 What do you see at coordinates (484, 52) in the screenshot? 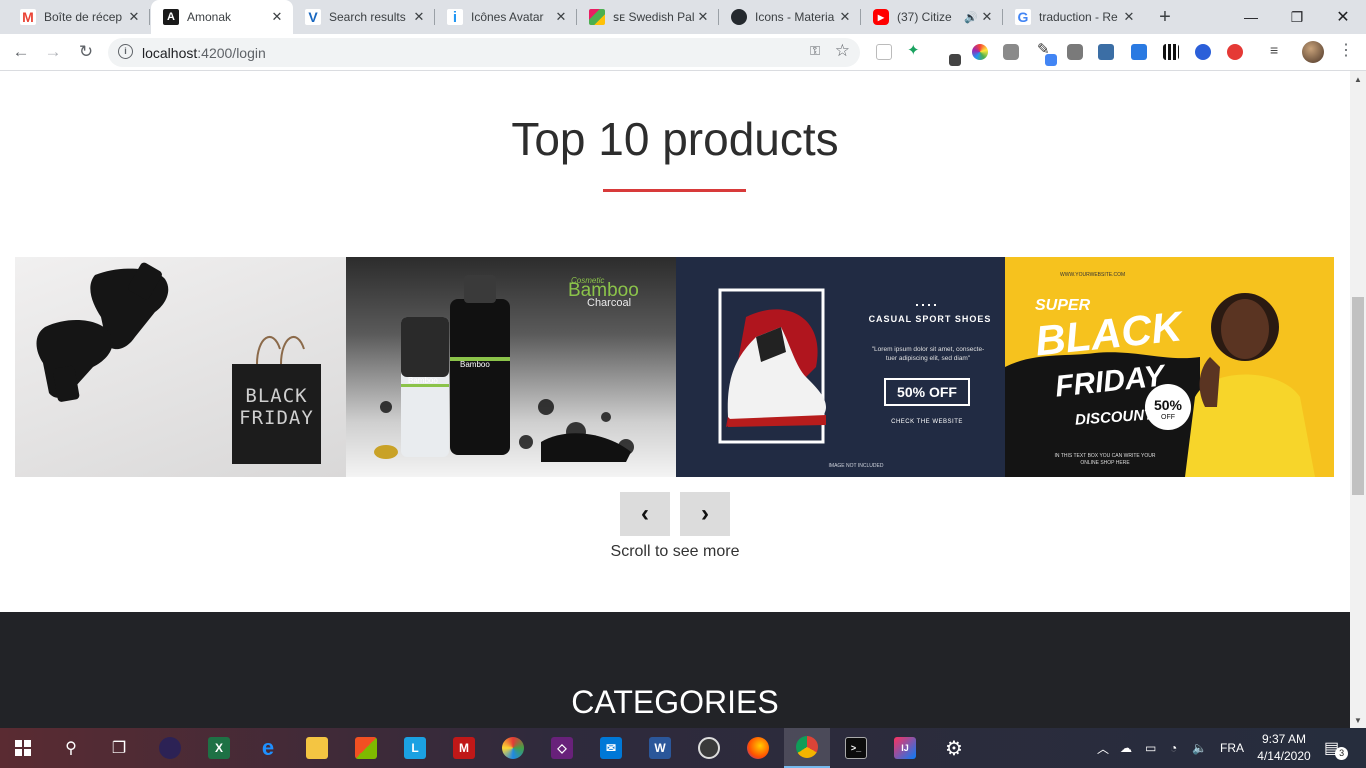
I see `address-bar: i localhost:4200/login ⚿ ☆` at bounding box center [484, 52].